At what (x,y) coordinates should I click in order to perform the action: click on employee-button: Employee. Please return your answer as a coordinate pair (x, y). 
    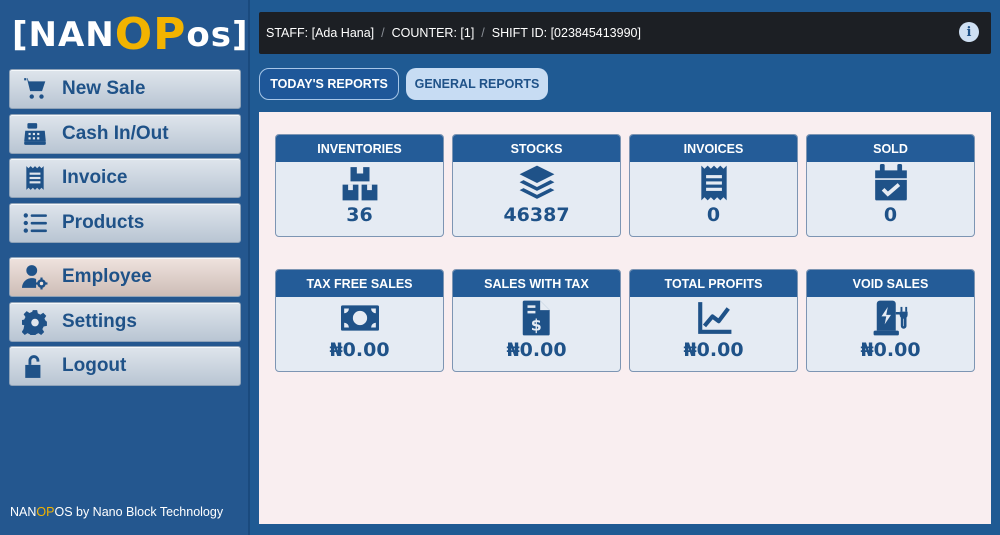
    Looking at the image, I should click on (125, 277).